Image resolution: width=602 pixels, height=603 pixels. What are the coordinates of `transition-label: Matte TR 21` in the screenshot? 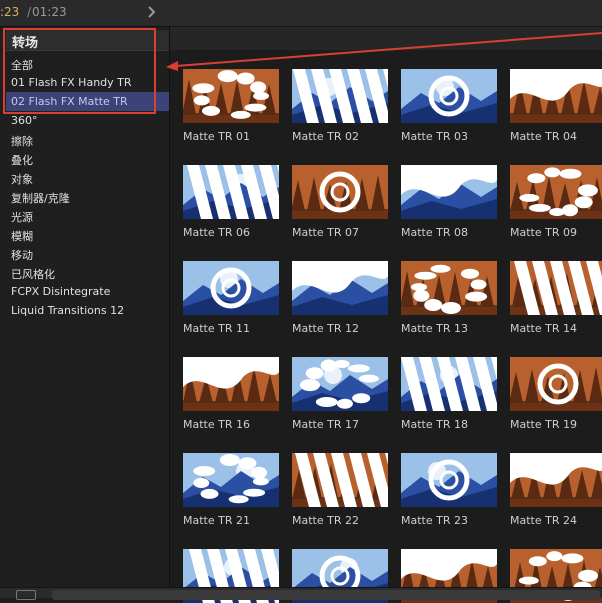 It's located at (216, 520).